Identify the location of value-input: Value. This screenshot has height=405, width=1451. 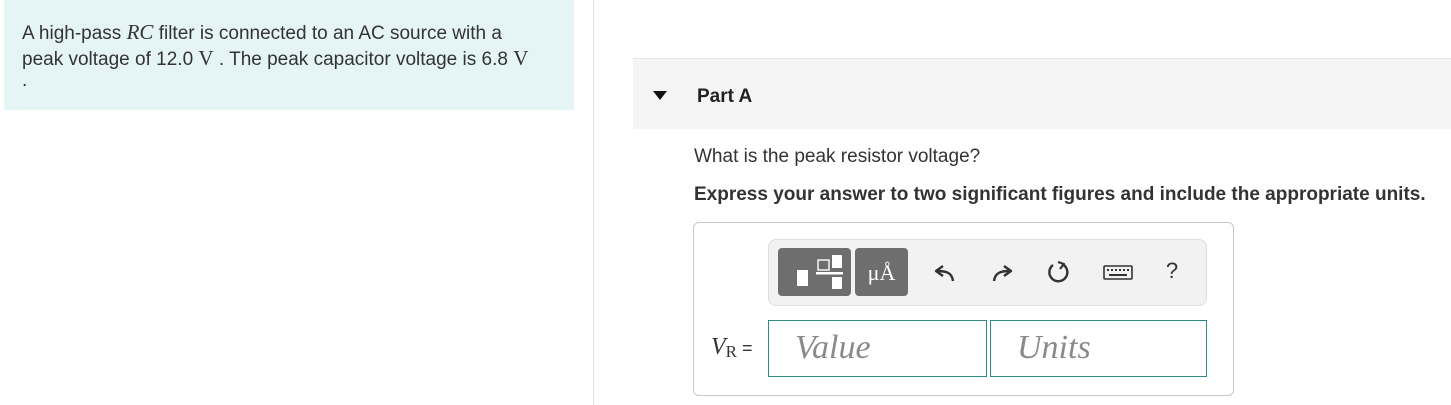
(877, 348).